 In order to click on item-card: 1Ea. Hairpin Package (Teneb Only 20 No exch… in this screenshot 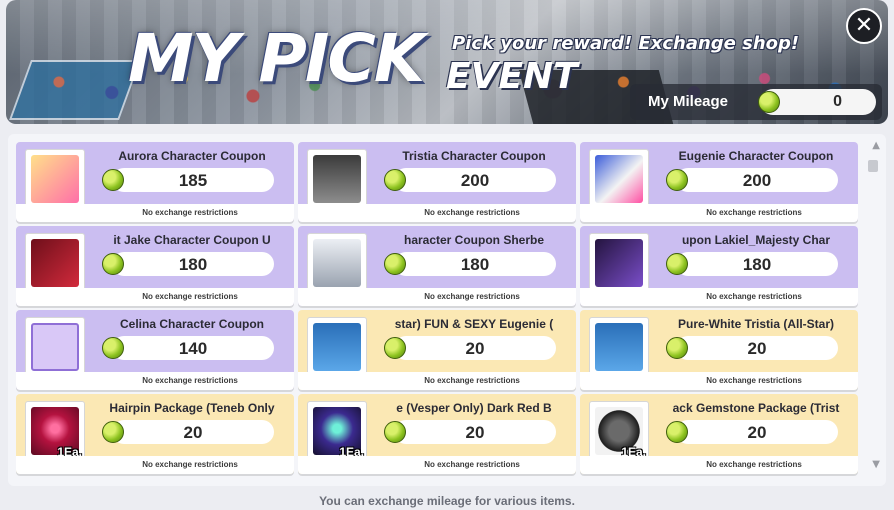, I will do `click(155, 434)`.